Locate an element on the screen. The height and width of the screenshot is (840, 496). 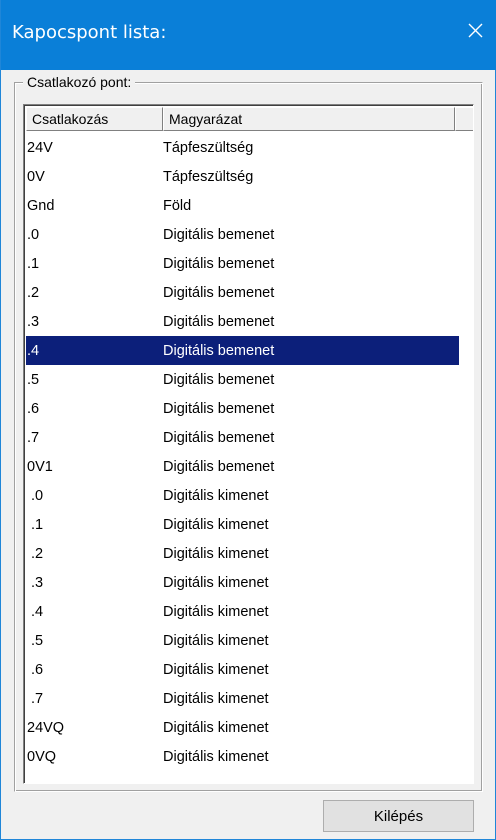
list-item: .0 Digitális bemenet is located at coordinates (249, 234).